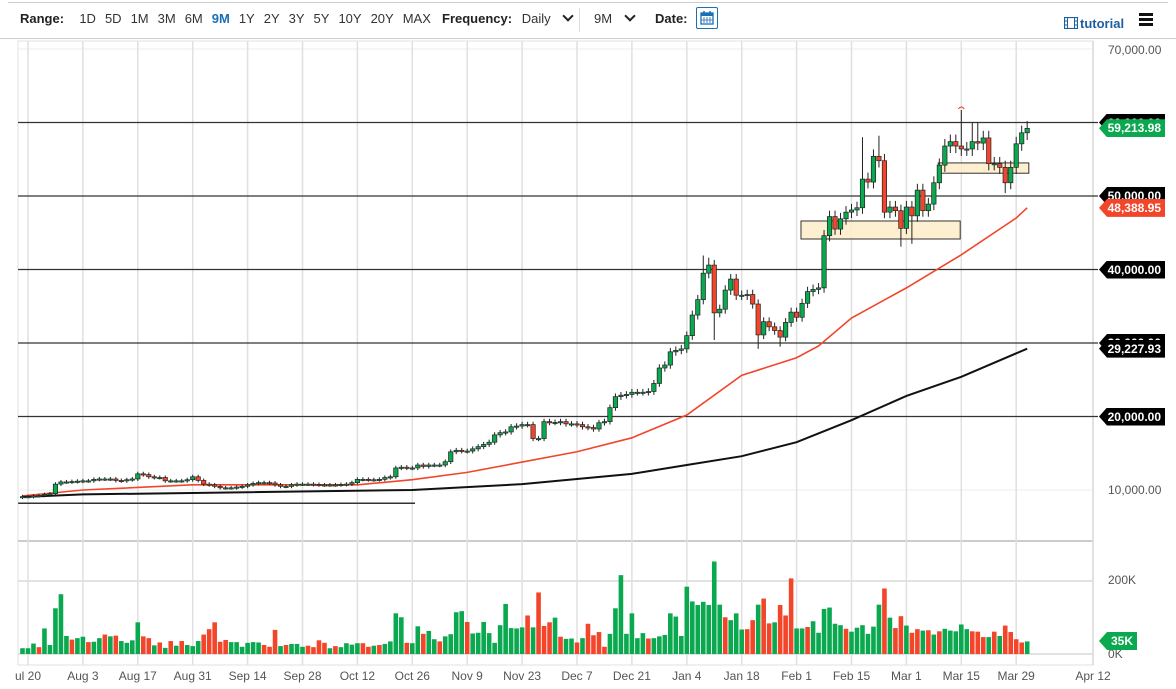 The image size is (1176, 689). I want to click on price-tag-level: 20,000.00, so click(1132, 416).